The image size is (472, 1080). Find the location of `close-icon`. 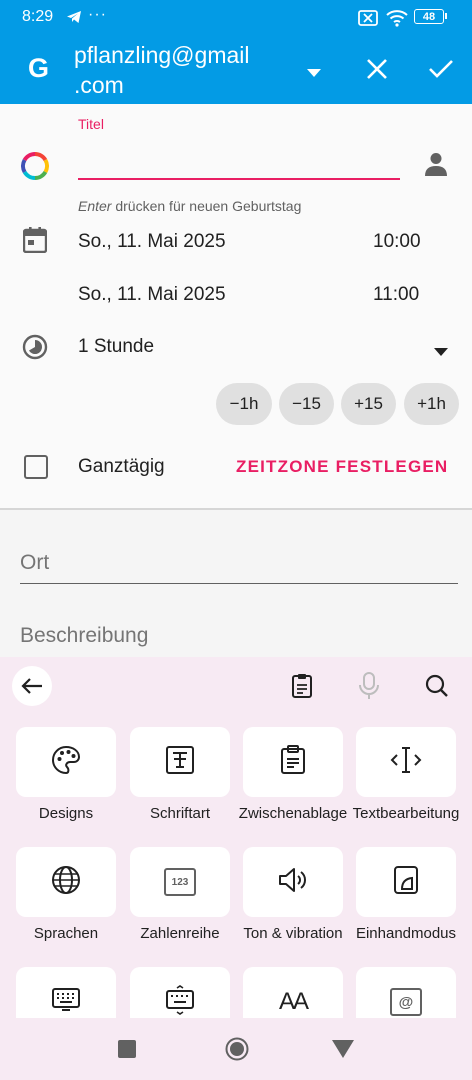

close-icon is located at coordinates (377, 71).